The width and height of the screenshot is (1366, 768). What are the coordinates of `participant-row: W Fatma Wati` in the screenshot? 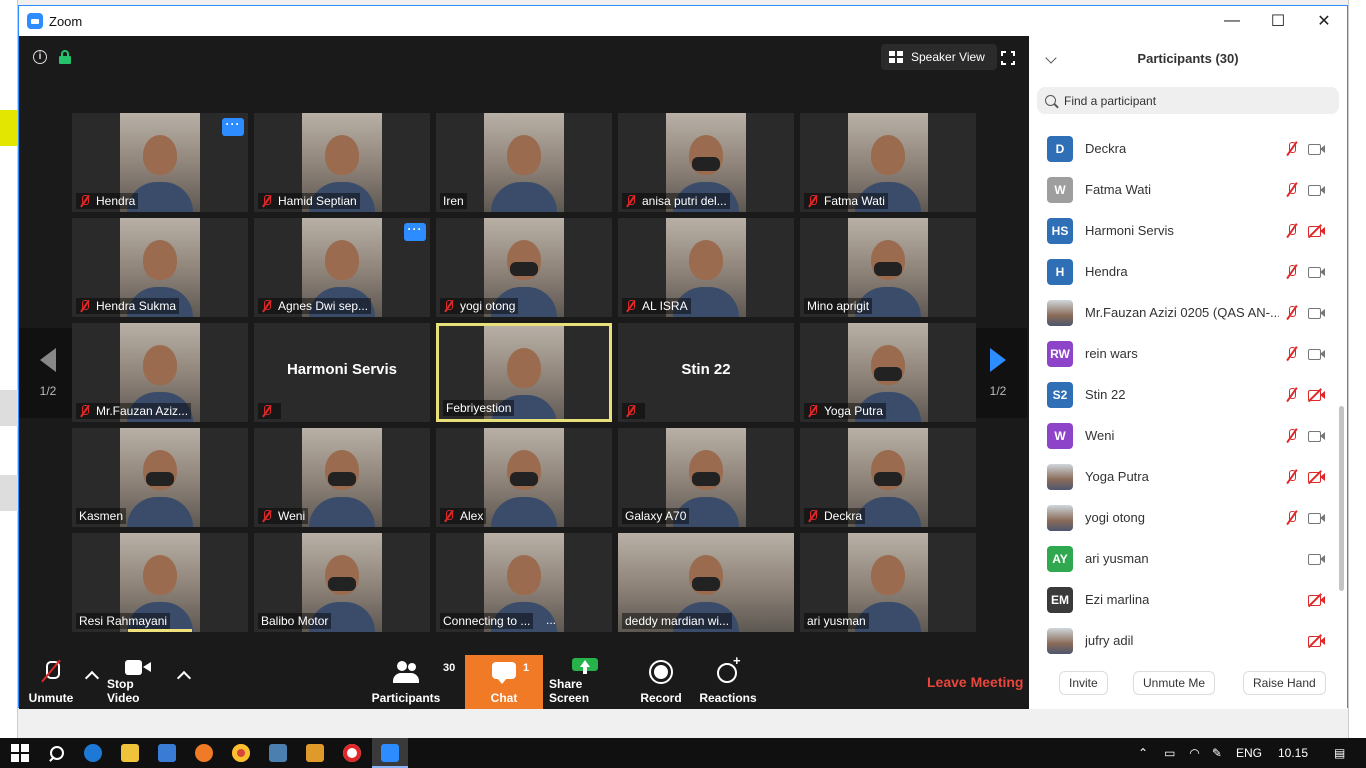 It's located at (1182, 189).